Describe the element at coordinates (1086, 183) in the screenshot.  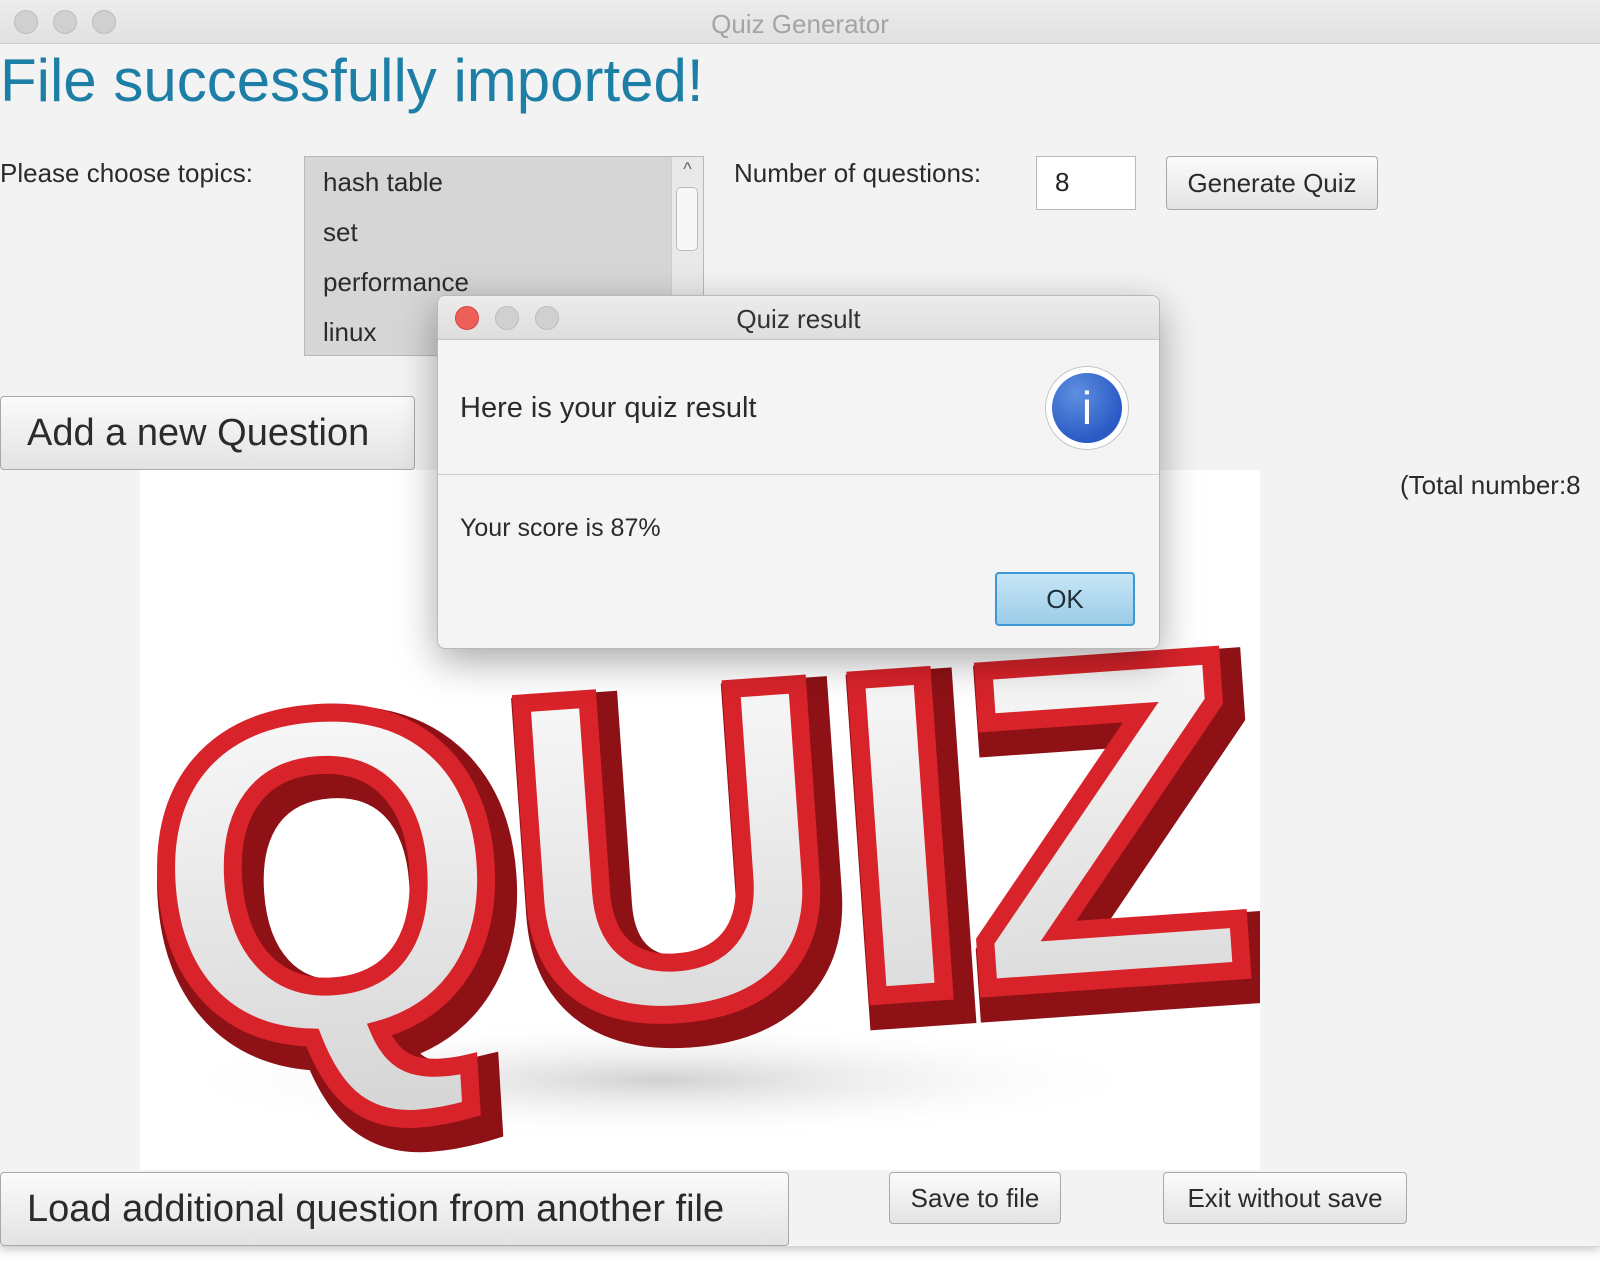
I see `questions-count-input: 8` at that location.